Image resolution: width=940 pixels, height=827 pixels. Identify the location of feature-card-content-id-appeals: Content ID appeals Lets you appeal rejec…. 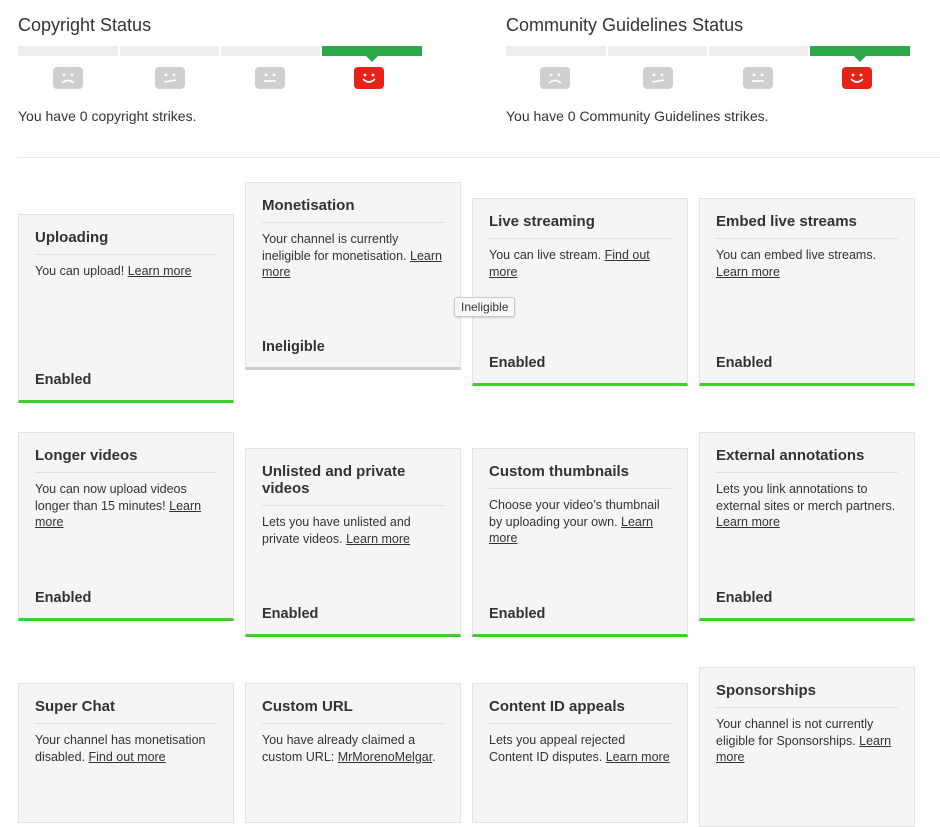
(580, 753).